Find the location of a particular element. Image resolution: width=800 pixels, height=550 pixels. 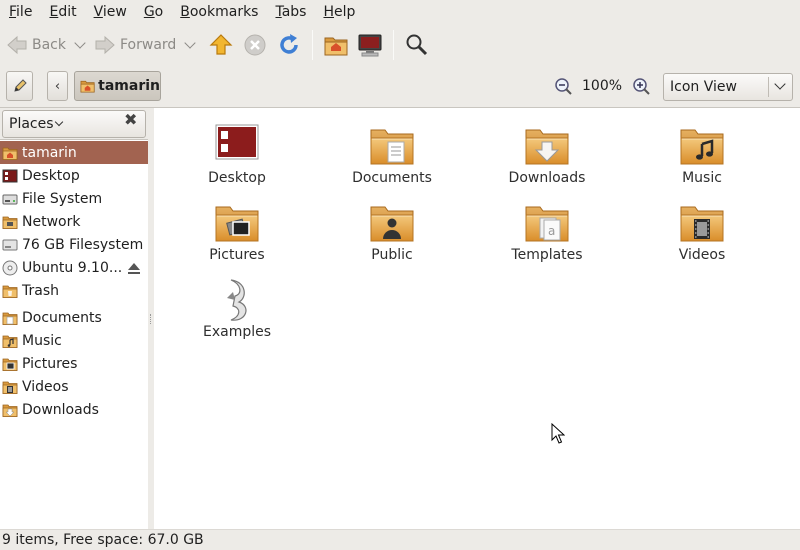

file-item-music: Music is located at coordinates (702, 154).